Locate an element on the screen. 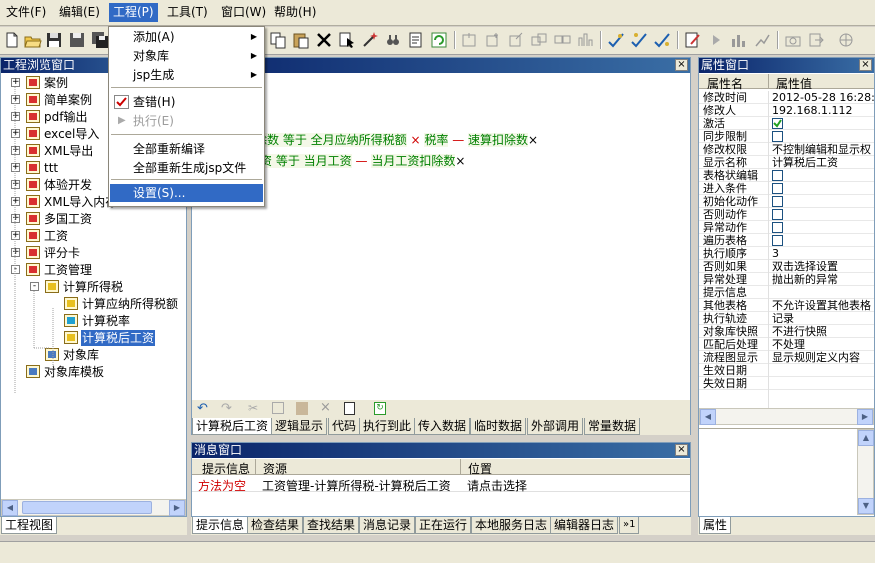 Image resolution: width=875 pixels, height=563 pixels. tree-node: 对象库模板 is located at coordinates (93, 372).